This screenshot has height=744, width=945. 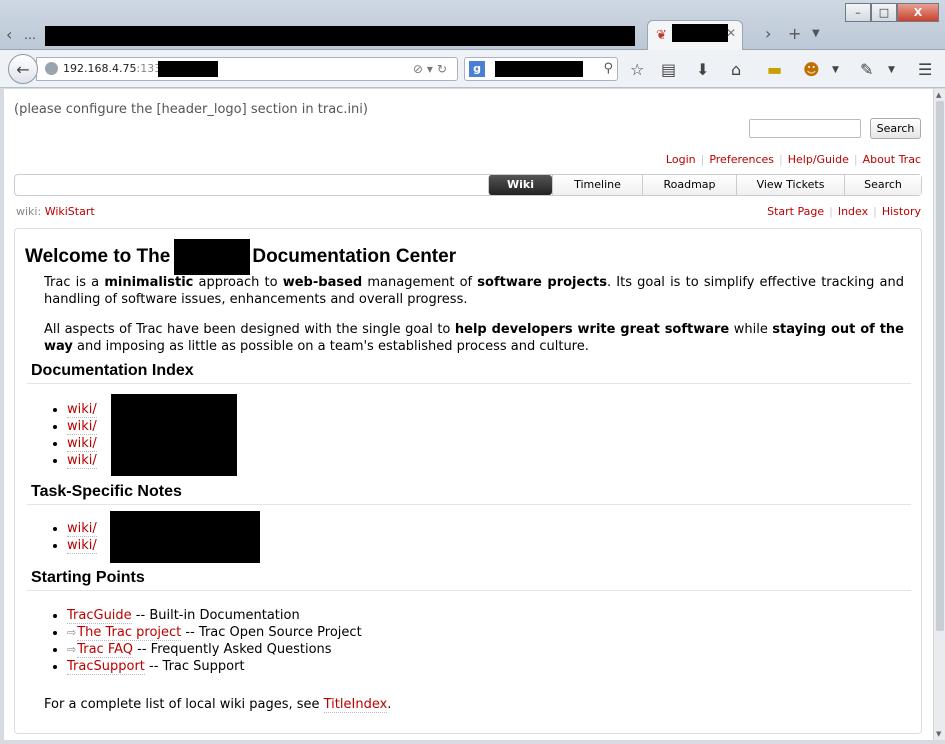 What do you see at coordinates (938, 734) in the screenshot?
I see `scroll-down-icon: ▼` at bounding box center [938, 734].